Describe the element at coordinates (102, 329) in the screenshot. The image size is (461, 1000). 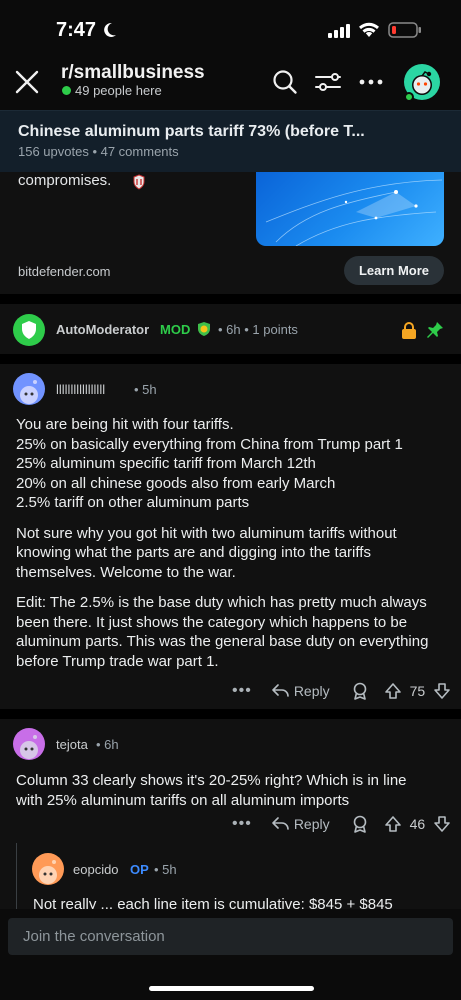
I see `comment-author: AutoModerator` at that location.